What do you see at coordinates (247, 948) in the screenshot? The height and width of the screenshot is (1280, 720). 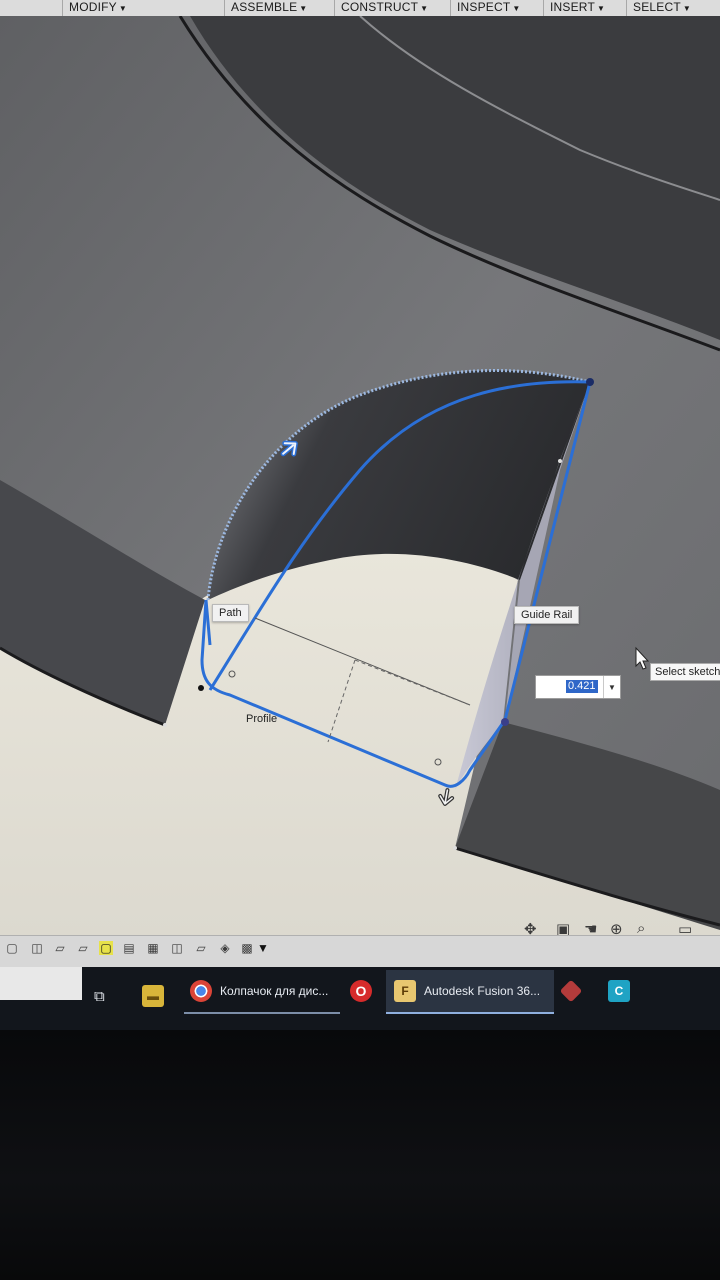 I see `timeline-body-icon: ▩` at bounding box center [247, 948].